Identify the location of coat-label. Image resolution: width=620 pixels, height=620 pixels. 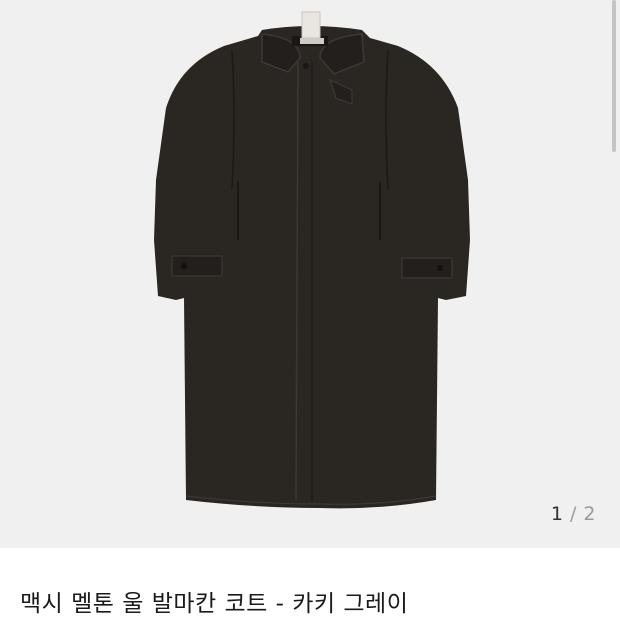
(311, 25).